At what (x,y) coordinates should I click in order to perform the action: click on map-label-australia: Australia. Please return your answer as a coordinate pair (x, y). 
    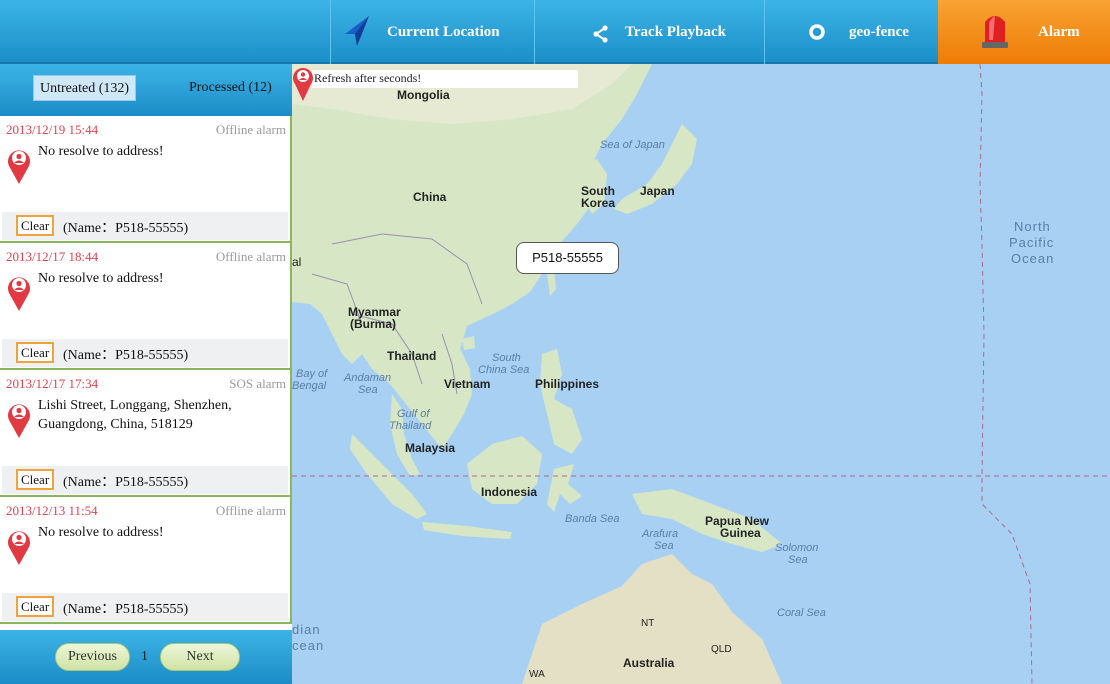
    Looking at the image, I should click on (649, 663).